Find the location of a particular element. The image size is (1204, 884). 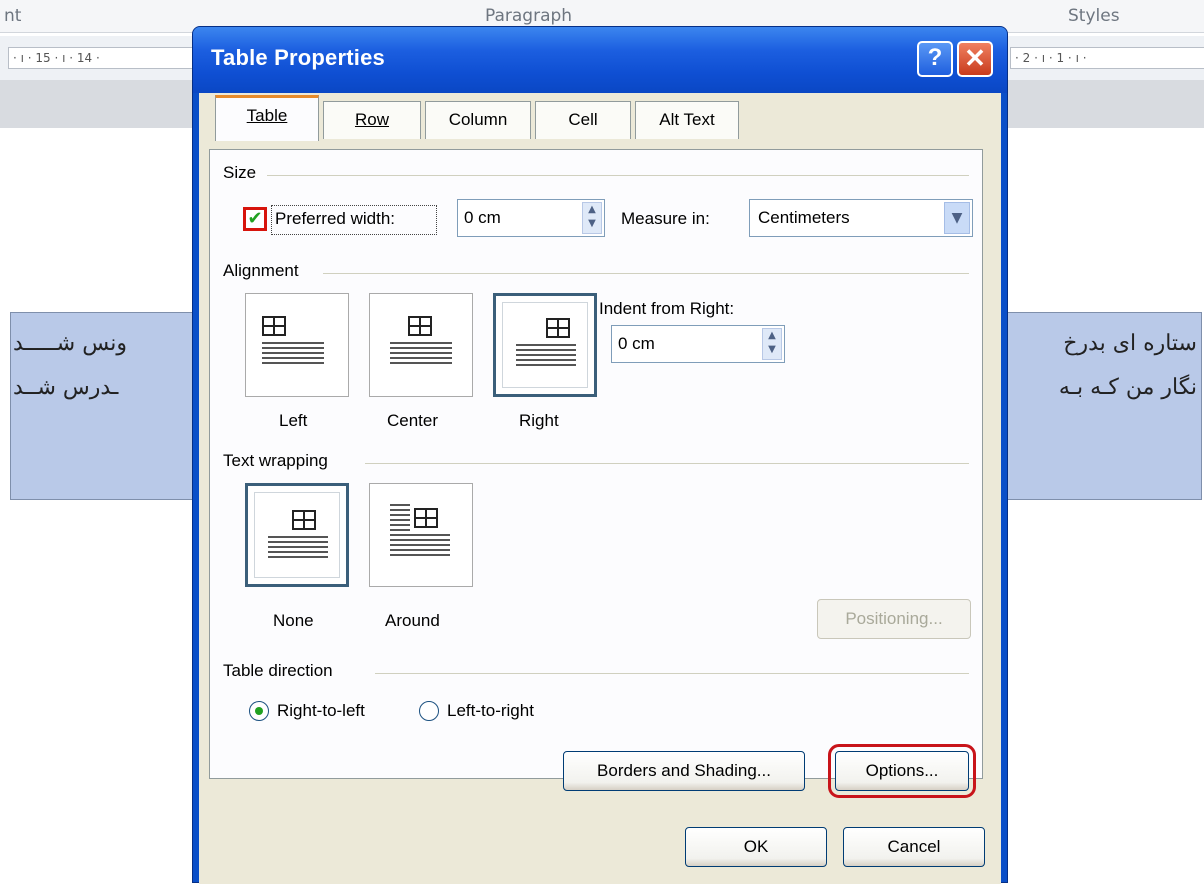

wrap-around-label: Around is located at coordinates (412, 620).